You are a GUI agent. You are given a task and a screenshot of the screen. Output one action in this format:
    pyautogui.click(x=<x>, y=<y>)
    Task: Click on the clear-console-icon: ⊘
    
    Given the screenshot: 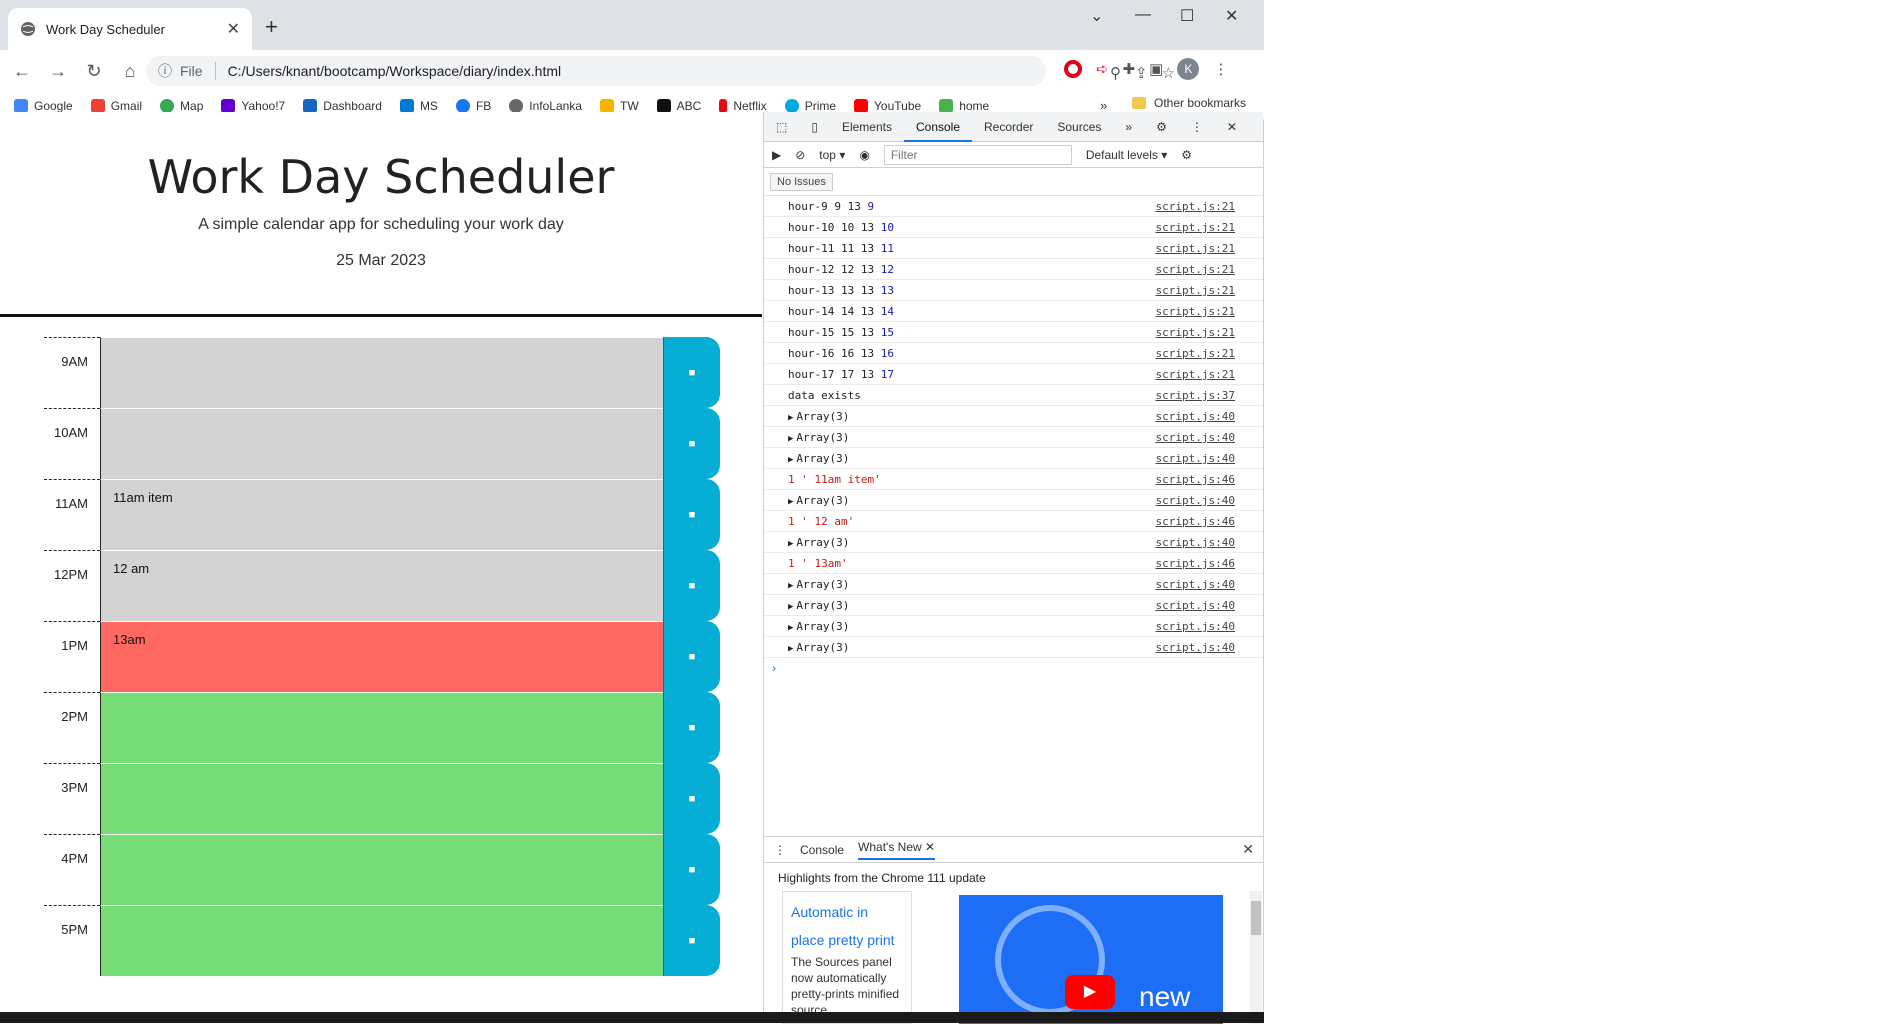 What is the action you would take?
    pyautogui.click(x=800, y=155)
    